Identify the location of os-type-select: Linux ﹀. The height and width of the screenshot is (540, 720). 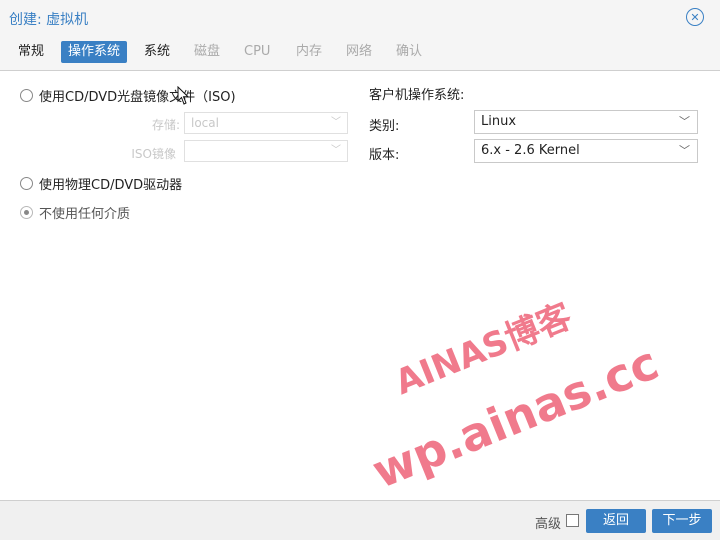
(586, 122).